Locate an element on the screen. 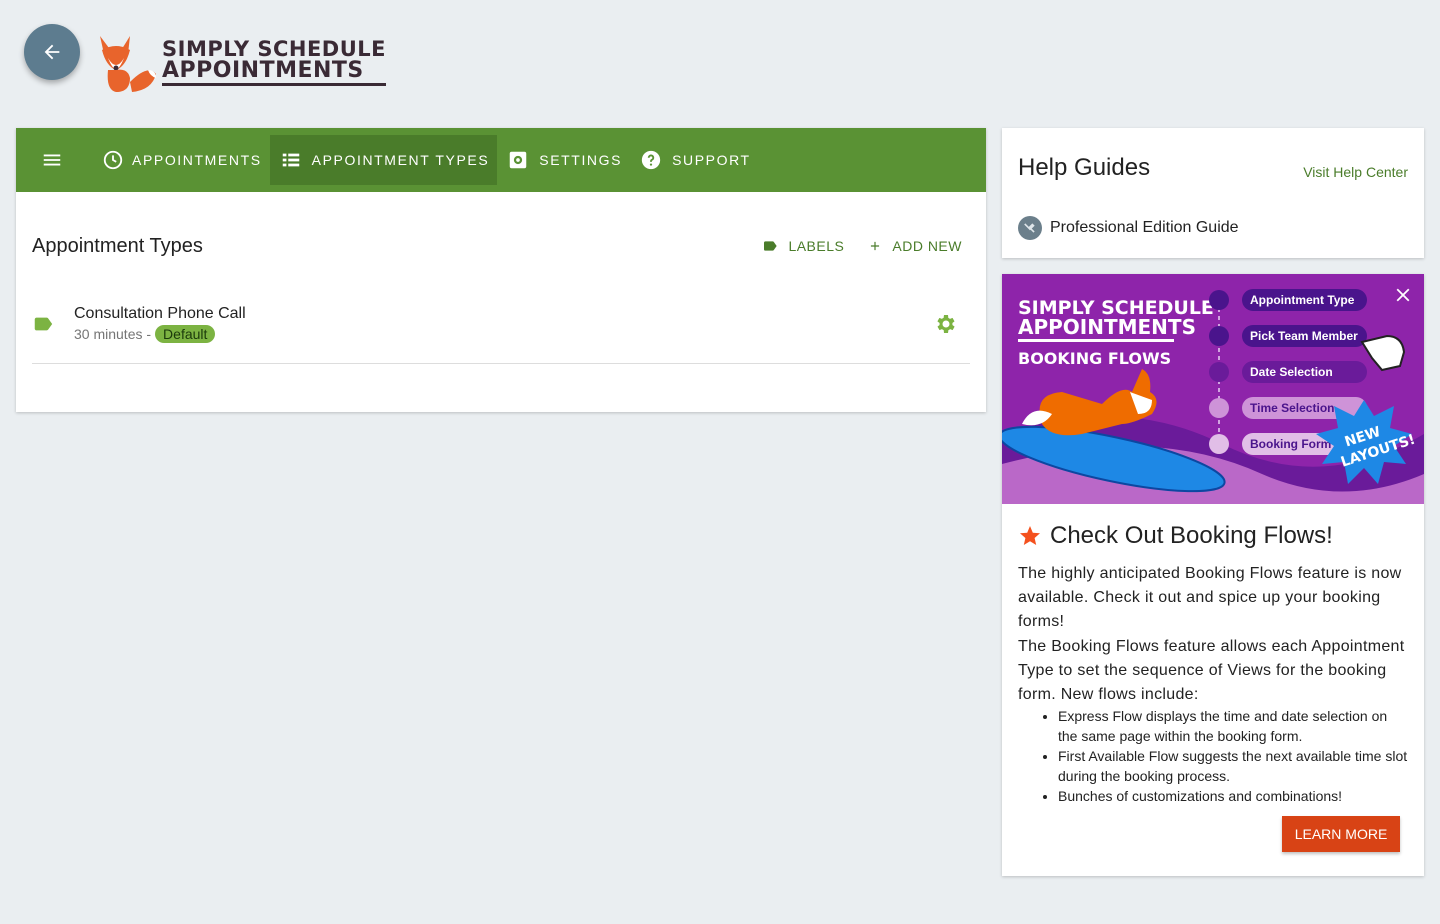  learn-more-button: LEARN MORE is located at coordinates (1341, 834).